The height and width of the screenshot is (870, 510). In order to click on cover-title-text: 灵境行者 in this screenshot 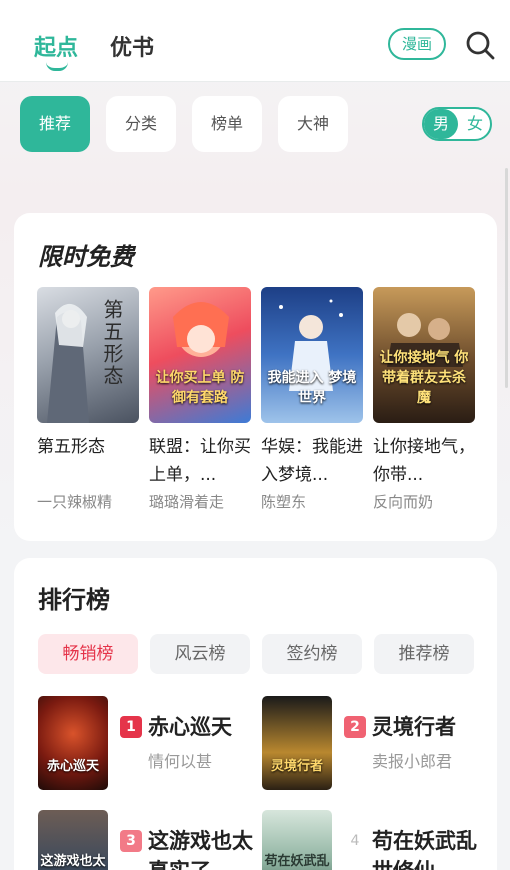, I will do `click(296, 766)`.